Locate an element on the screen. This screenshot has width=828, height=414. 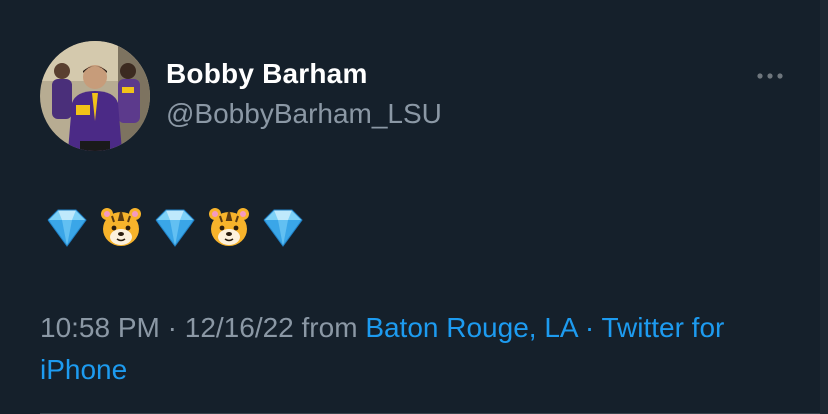
avatar is located at coordinates (95, 96).